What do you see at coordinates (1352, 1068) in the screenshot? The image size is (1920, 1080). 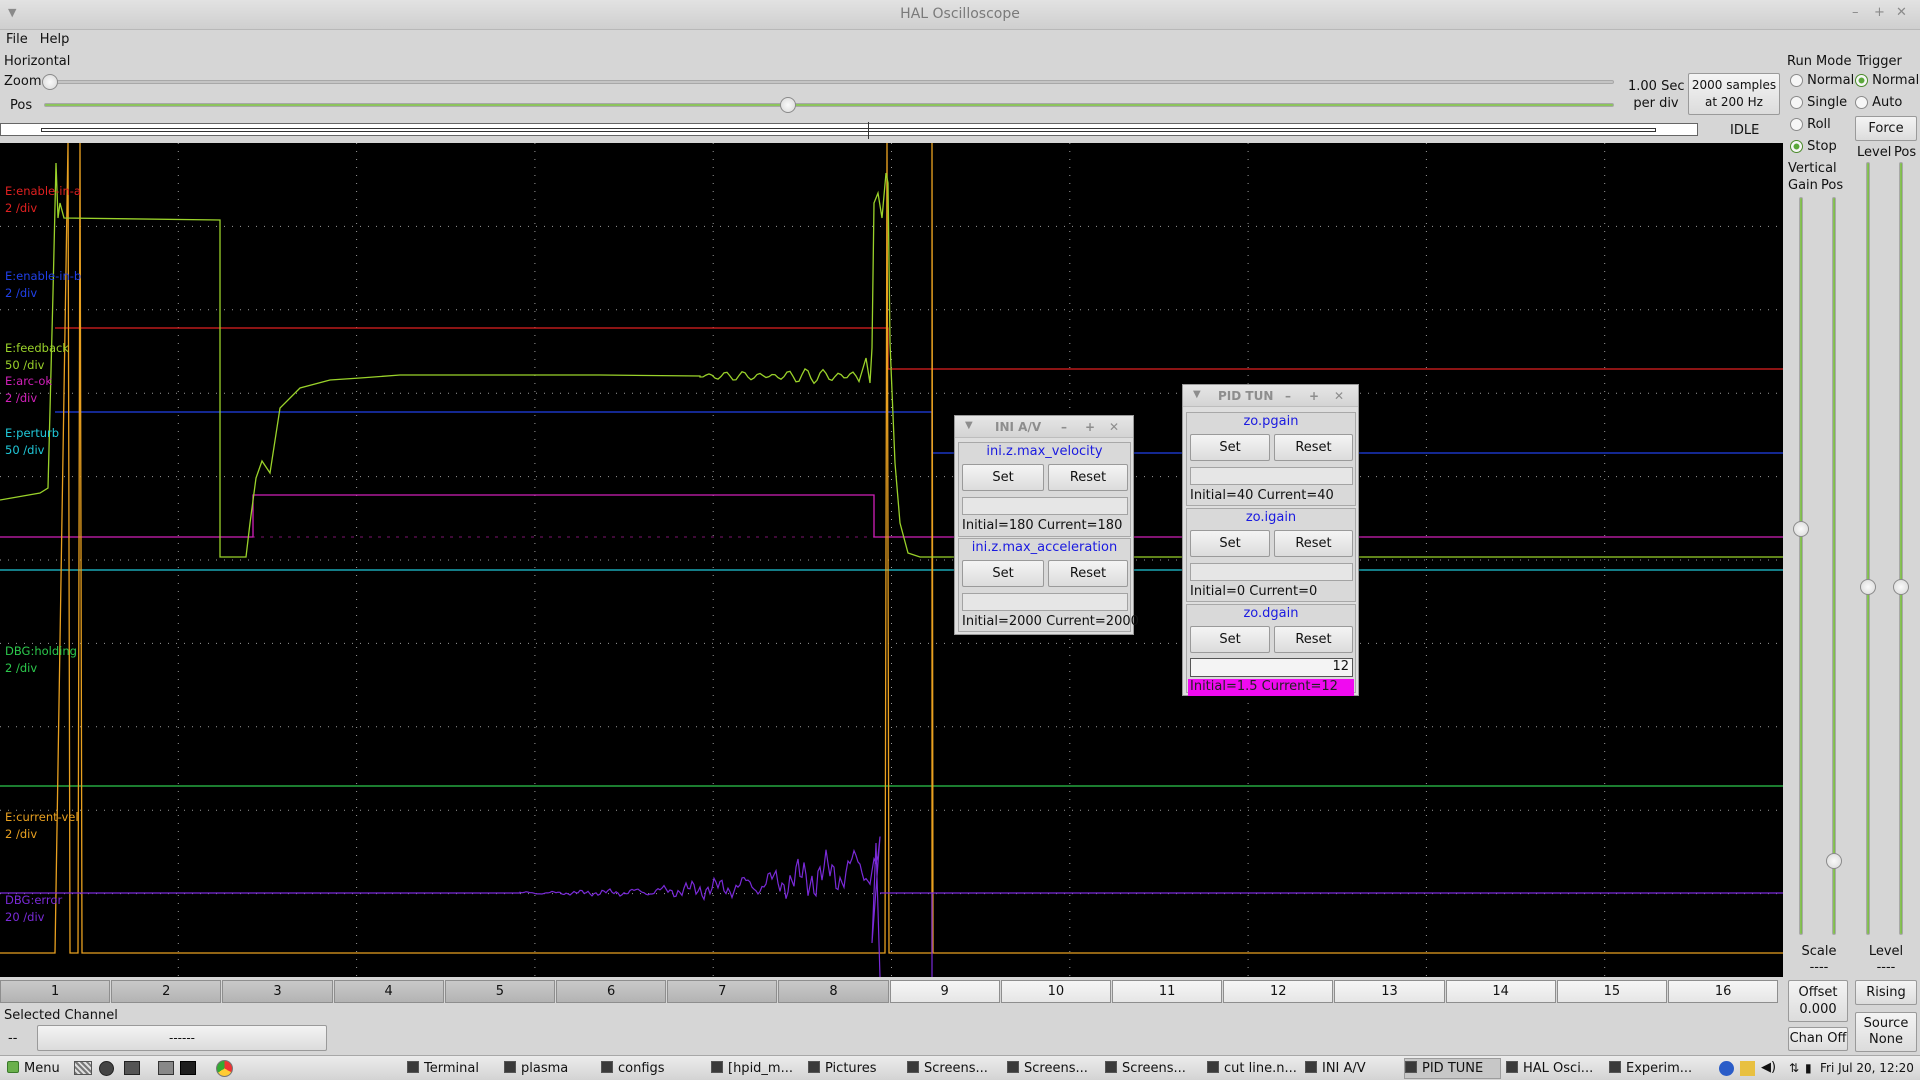 I see `taskbar-task-10: INI A/V` at bounding box center [1352, 1068].